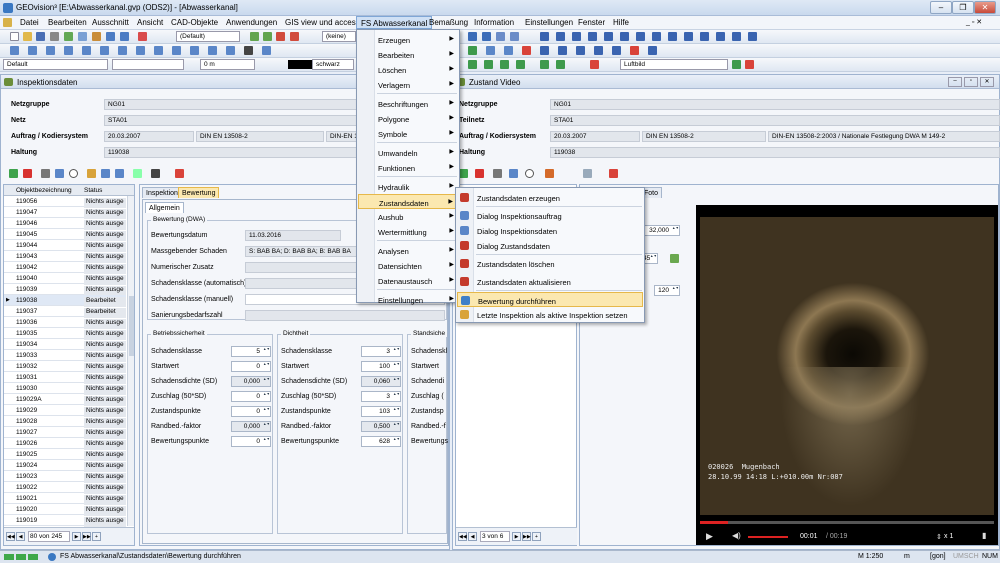 This screenshot has width=1000, height=563. What do you see at coordinates (65, 521) in the screenshot?
I see `table-row: 119019 Nichts ausge` at bounding box center [65, 521].